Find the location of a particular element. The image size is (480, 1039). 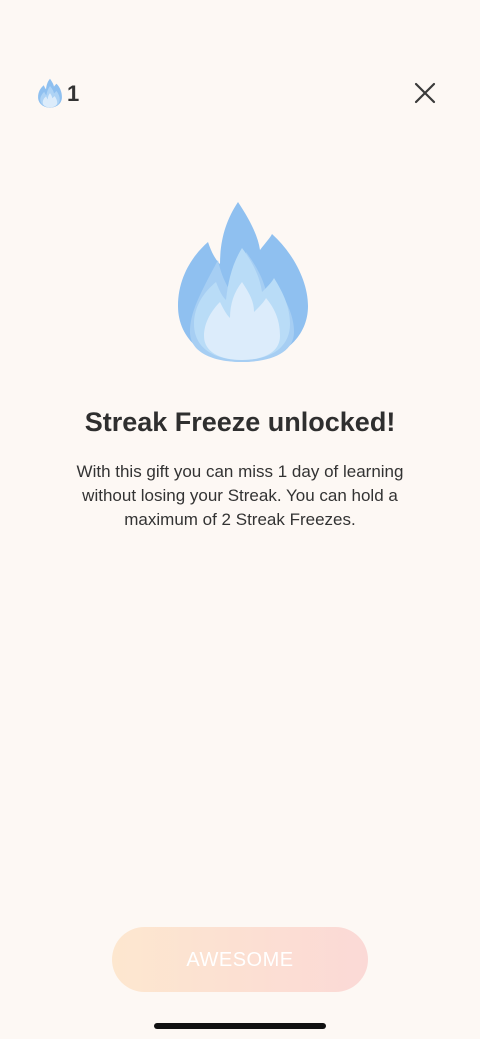

close-icon is located at coordinates (425, 93).